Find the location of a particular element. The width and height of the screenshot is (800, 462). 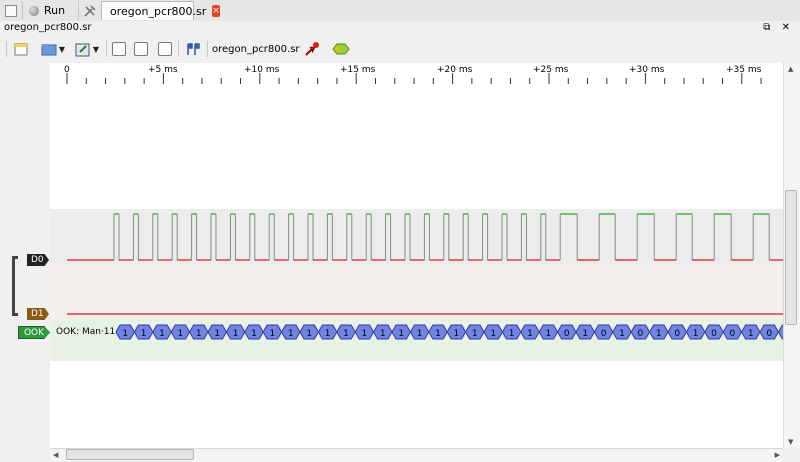

window-controls: ⧉ ✕ is located at coordinates (778, 28).